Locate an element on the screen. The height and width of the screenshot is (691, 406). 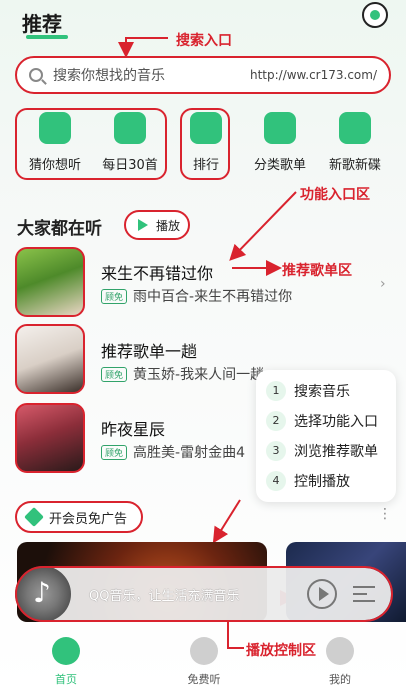
func-label: 分类歌单 is located at coordinates (279, 165).